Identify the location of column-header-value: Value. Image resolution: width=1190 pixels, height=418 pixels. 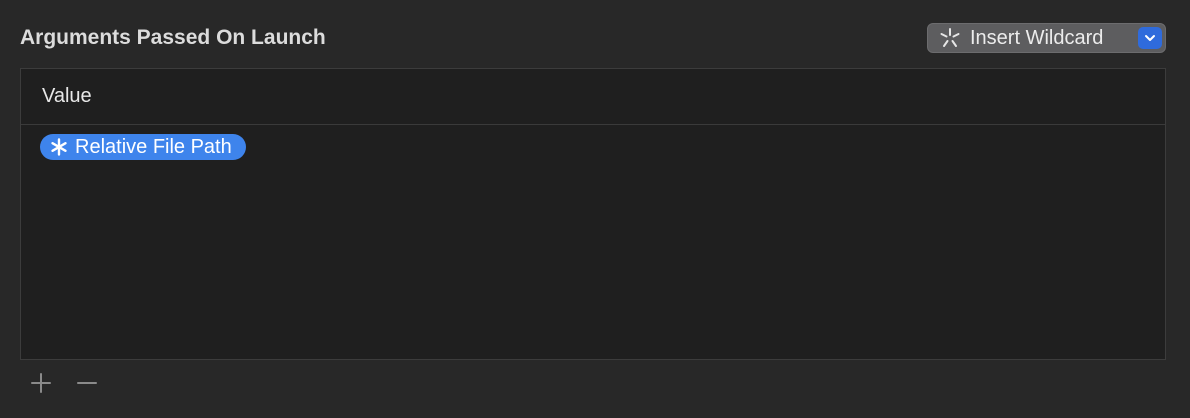
(67, 96).